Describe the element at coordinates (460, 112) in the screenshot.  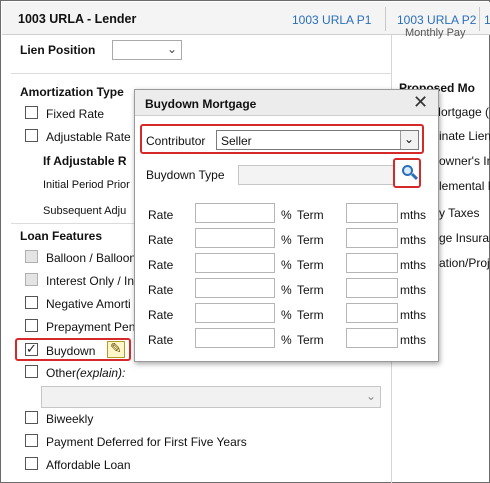
I see `right-line: Mortgage (P` at that location.